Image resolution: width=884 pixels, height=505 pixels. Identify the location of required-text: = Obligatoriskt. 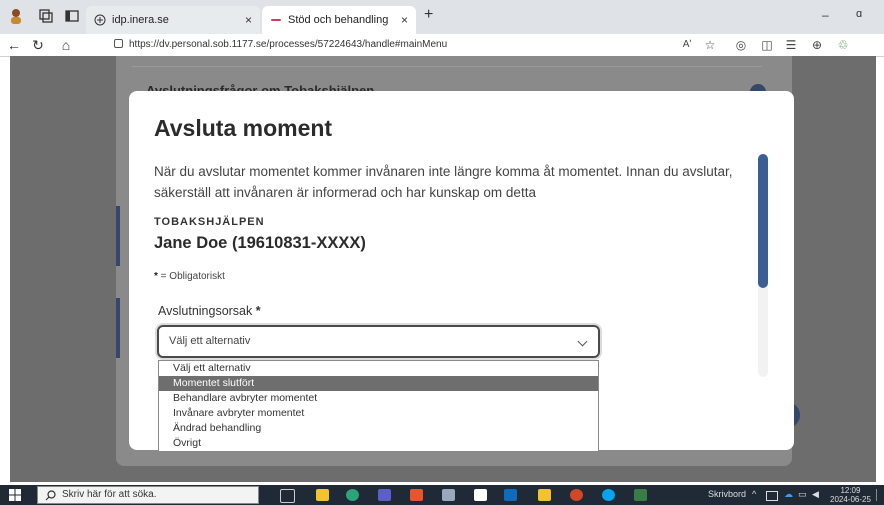
(191, 276).